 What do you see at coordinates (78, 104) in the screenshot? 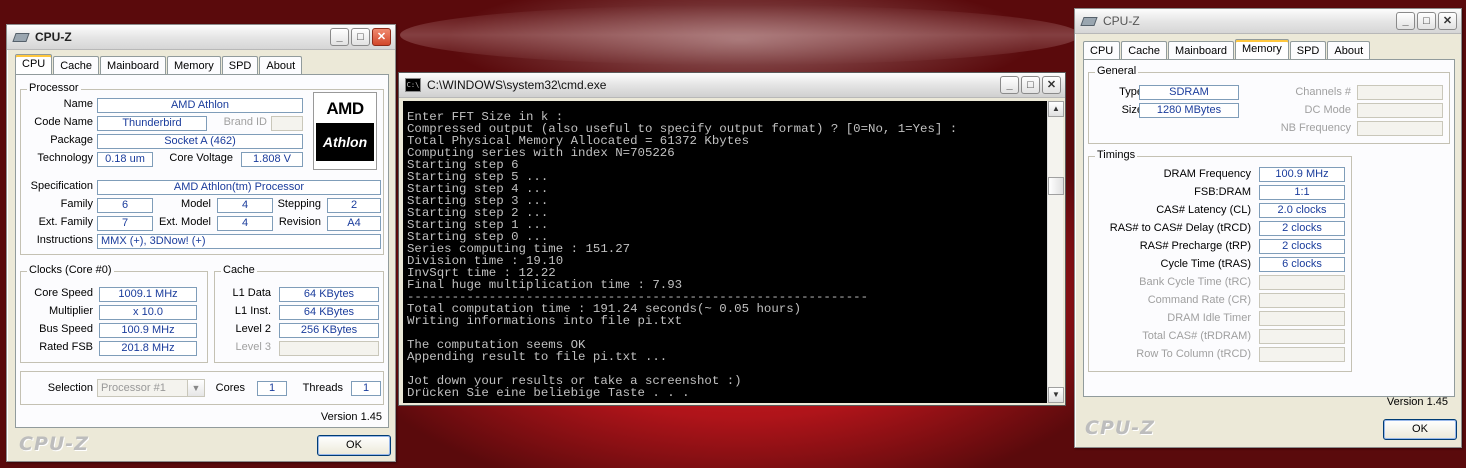
I see `name-label: Name` at bounding box center [78, 104].